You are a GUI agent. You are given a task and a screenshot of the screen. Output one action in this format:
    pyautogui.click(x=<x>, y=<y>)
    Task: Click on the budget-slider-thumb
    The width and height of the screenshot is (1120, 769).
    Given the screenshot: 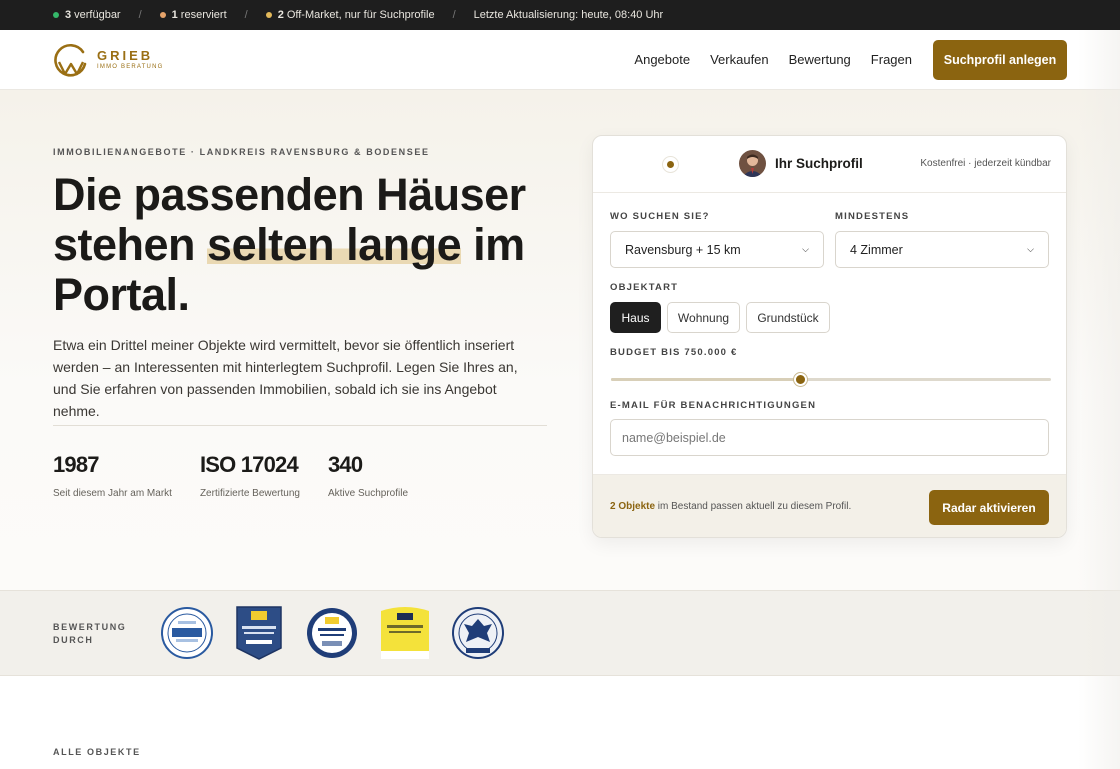 What is the action you would take?
    pyautogui.click(x=800, y=379)
    